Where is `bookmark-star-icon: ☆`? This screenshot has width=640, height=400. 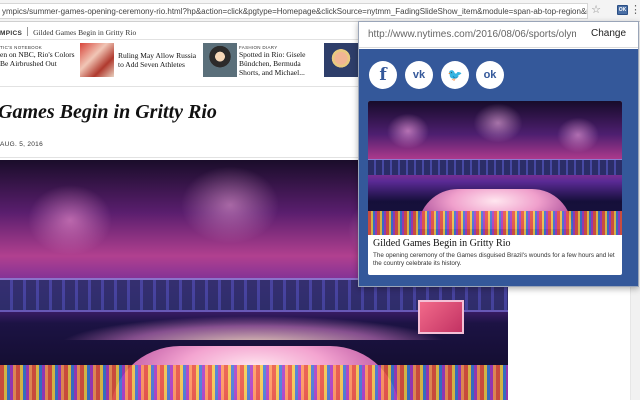
bookmark-star-icon: ☆ is located at coordinates (596, 10).